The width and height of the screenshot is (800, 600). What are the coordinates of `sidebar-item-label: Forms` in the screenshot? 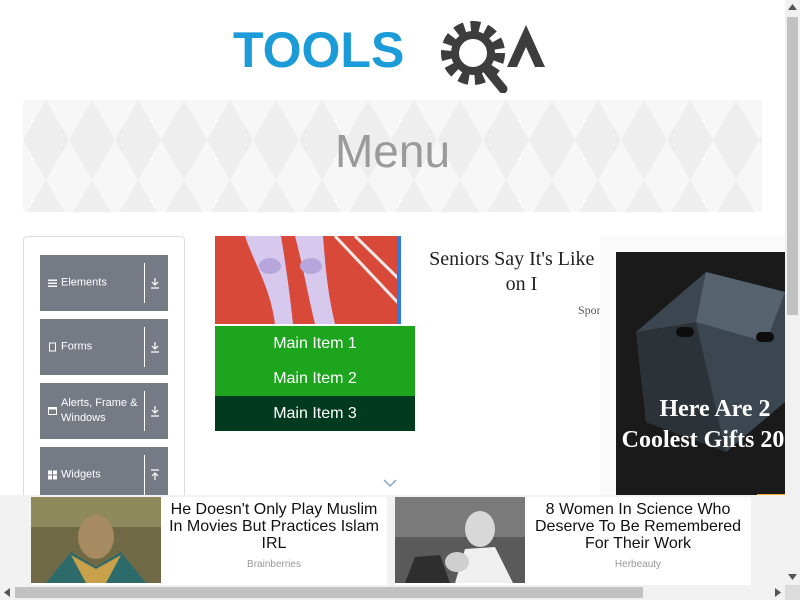 It's located at (77, 346).